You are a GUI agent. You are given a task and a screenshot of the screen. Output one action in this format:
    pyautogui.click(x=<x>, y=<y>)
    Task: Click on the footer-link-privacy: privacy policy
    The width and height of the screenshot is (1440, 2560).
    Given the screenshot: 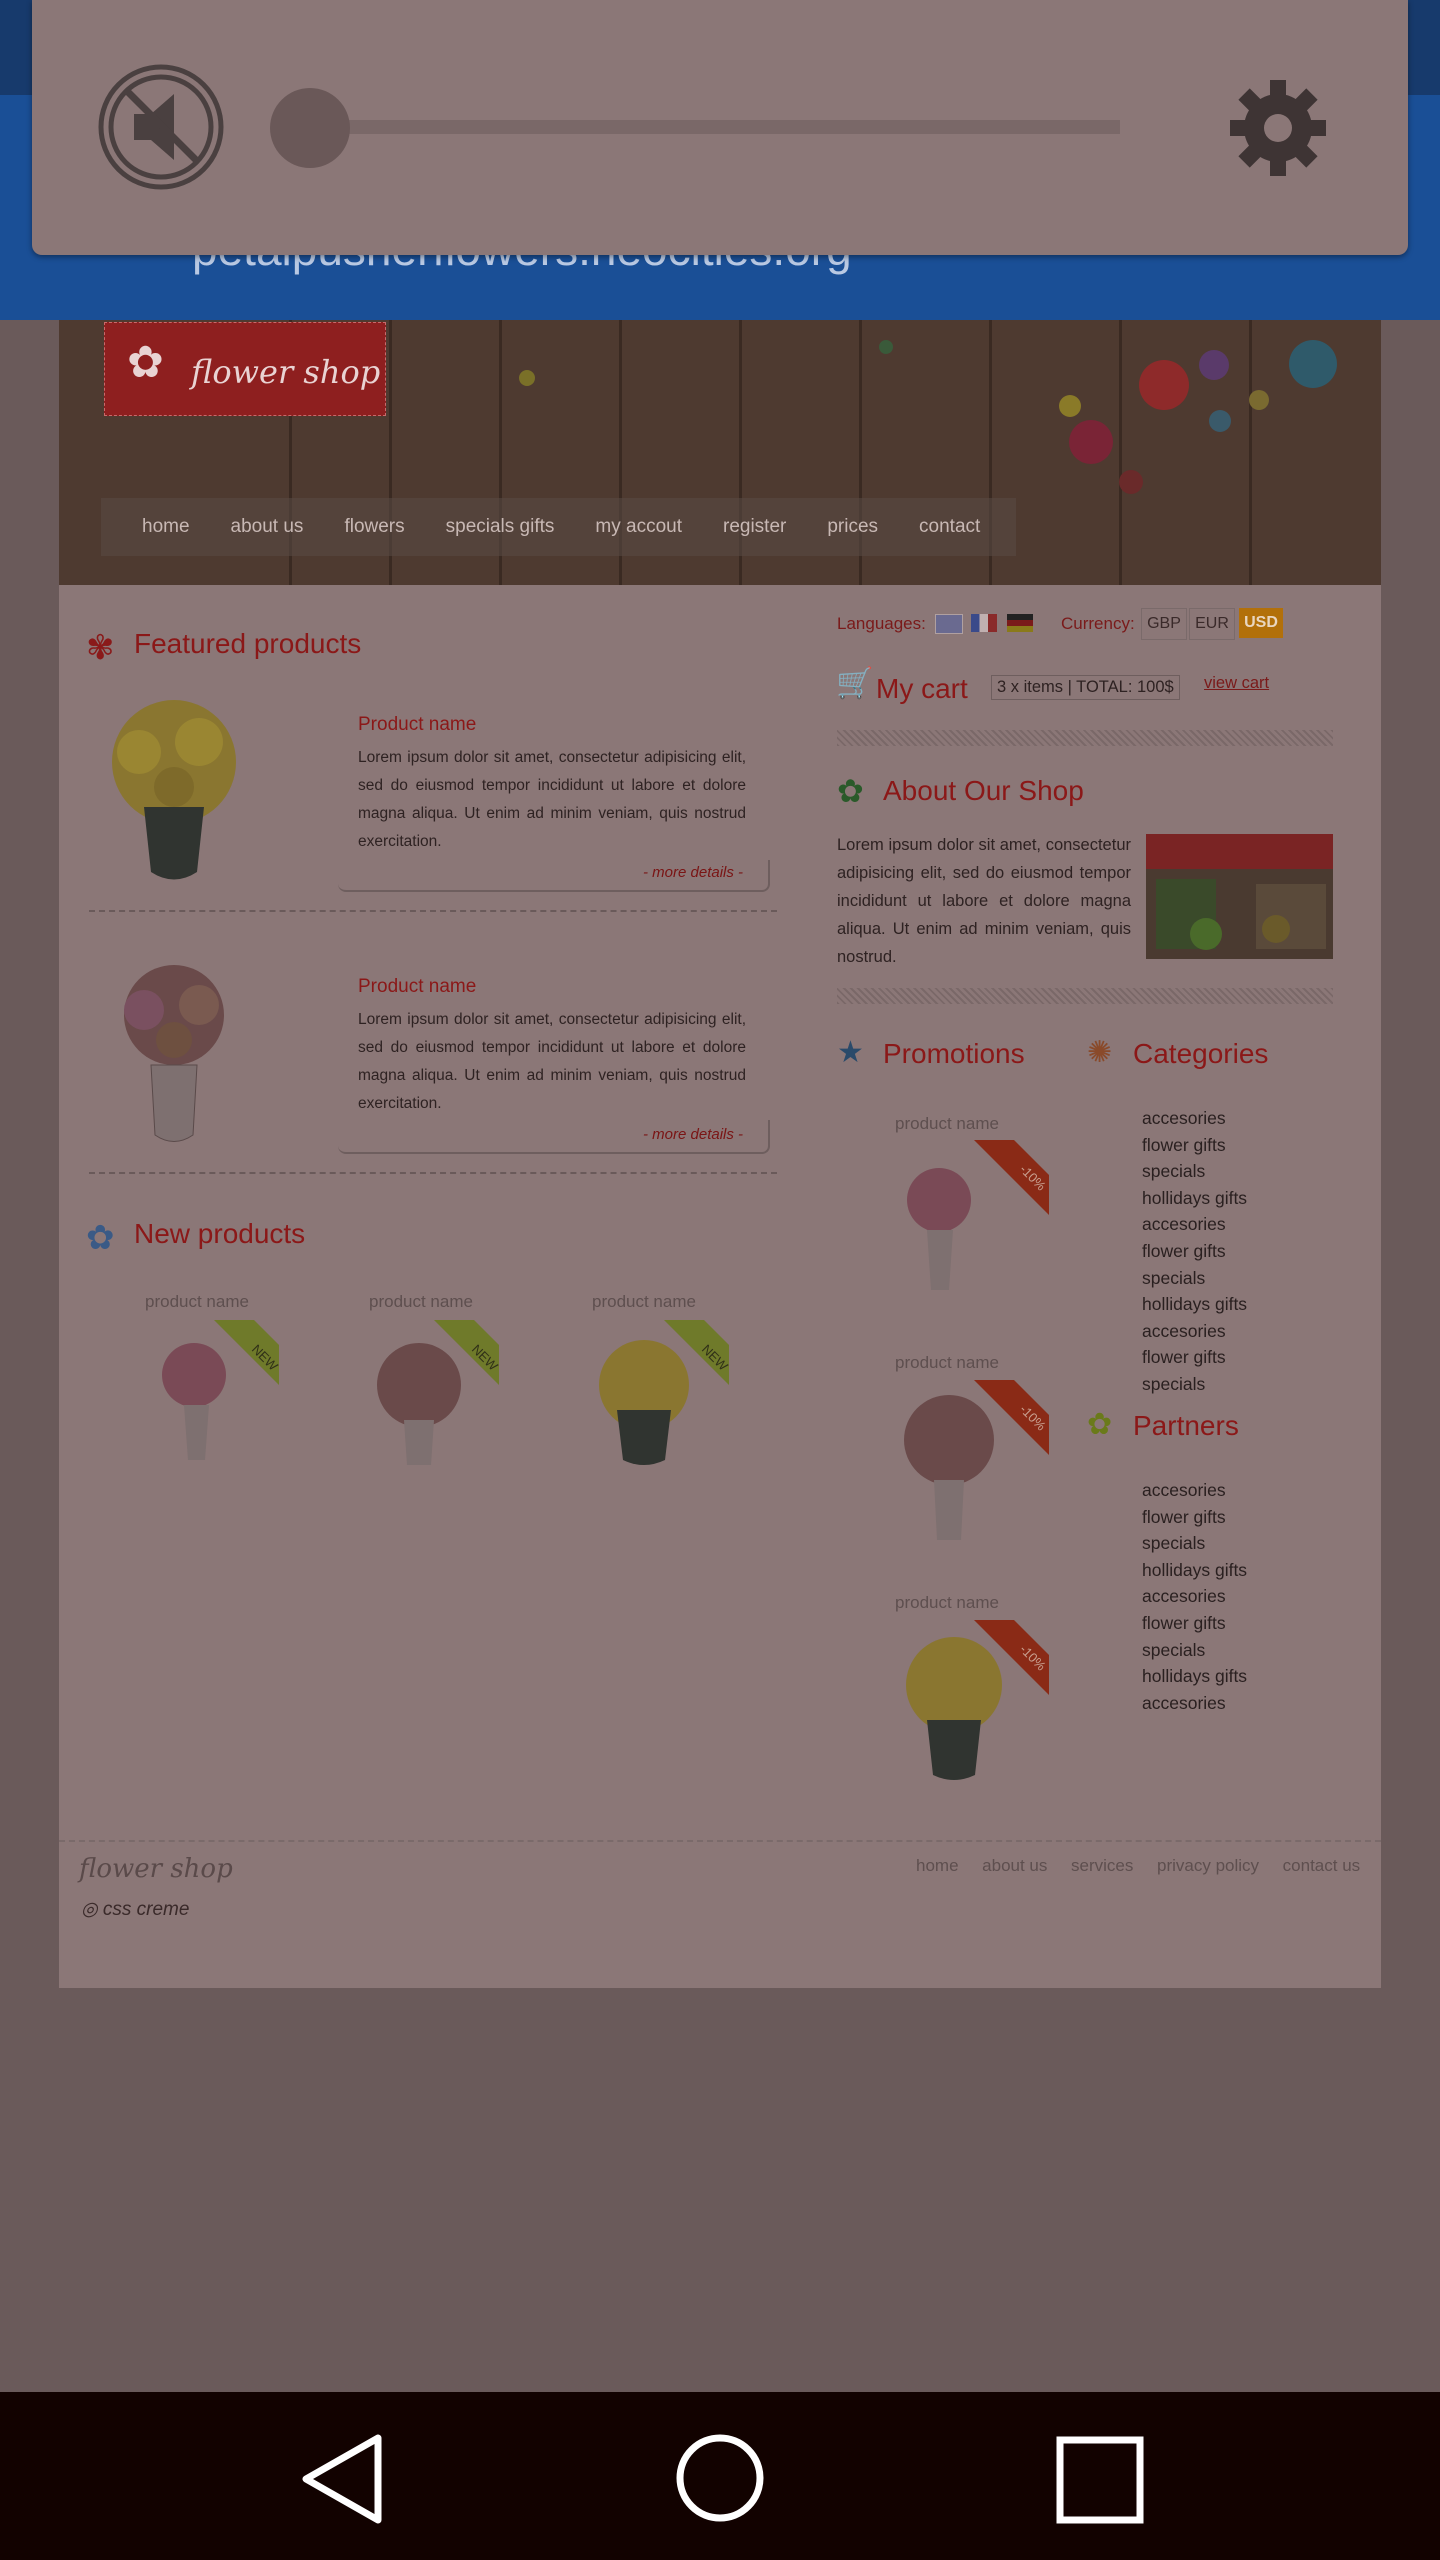 What is the action you would take?
    pyautogui.click(x=1208, y=1865)
    